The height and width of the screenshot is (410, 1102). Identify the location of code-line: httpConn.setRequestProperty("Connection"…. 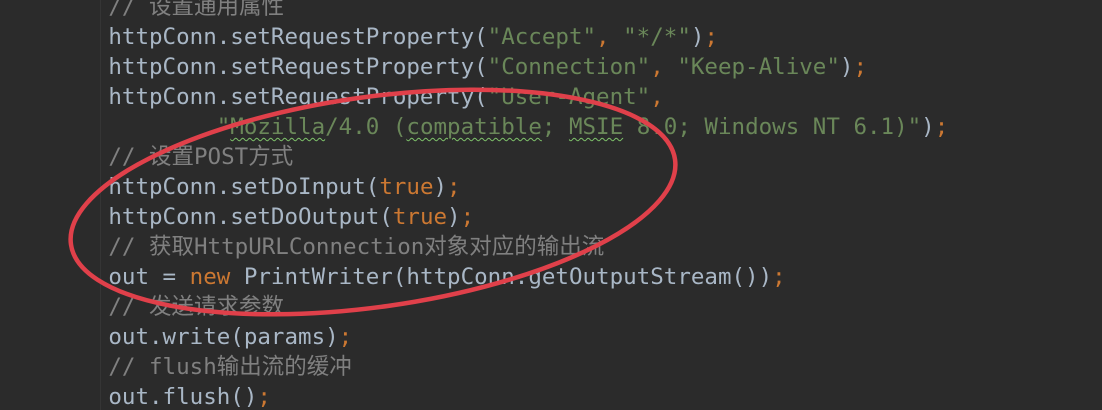
(474, 67).